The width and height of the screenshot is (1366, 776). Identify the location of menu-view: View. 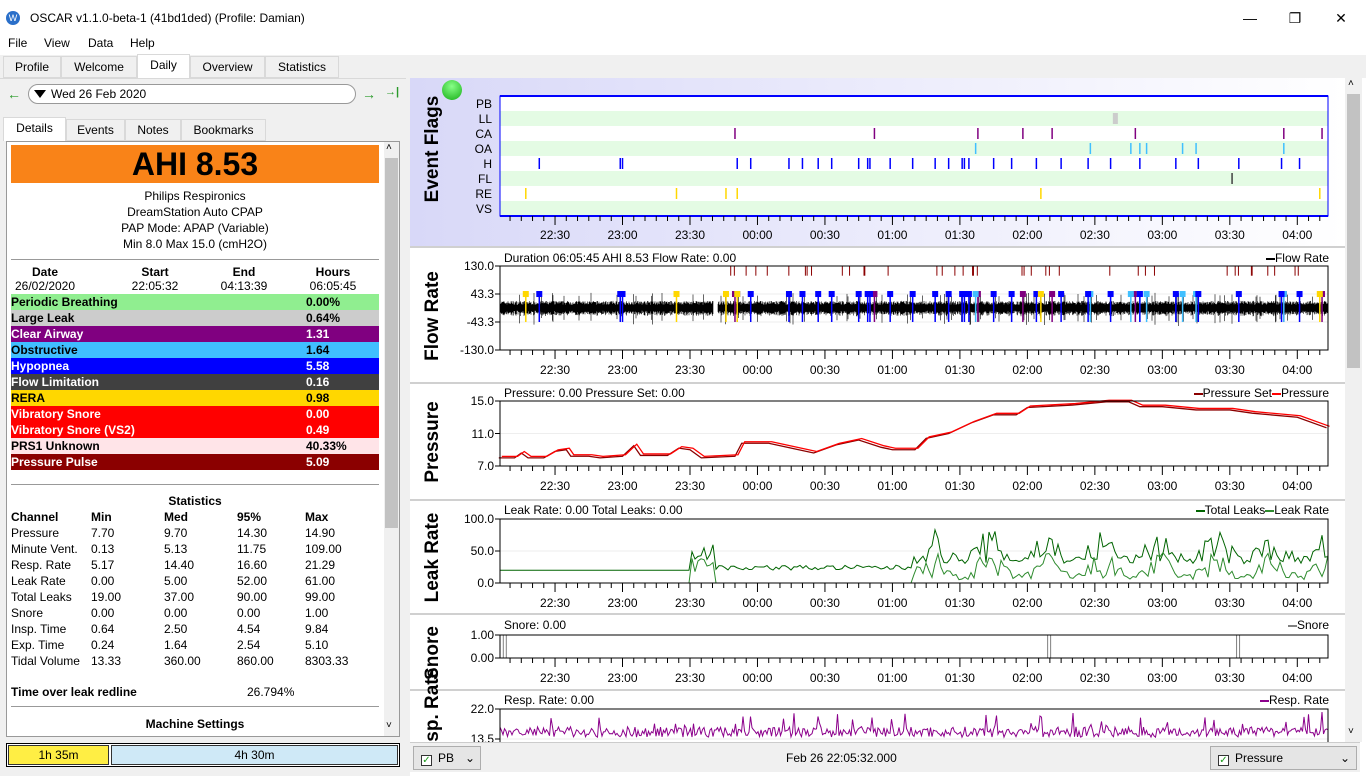
(57, 43).